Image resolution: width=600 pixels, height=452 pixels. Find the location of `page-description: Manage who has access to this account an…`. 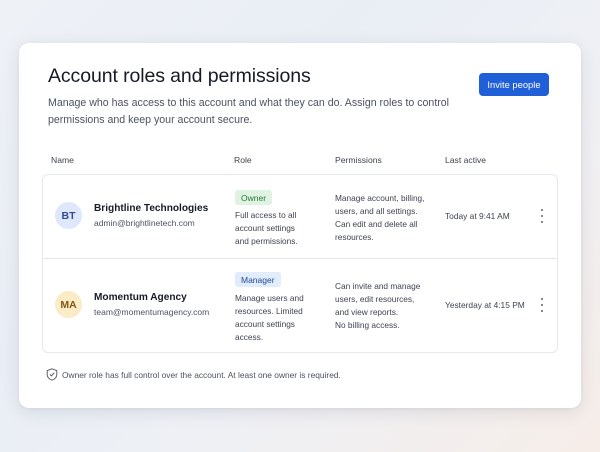

page-description: Manage who has access to this account an… is located at coordinates (249, 111).